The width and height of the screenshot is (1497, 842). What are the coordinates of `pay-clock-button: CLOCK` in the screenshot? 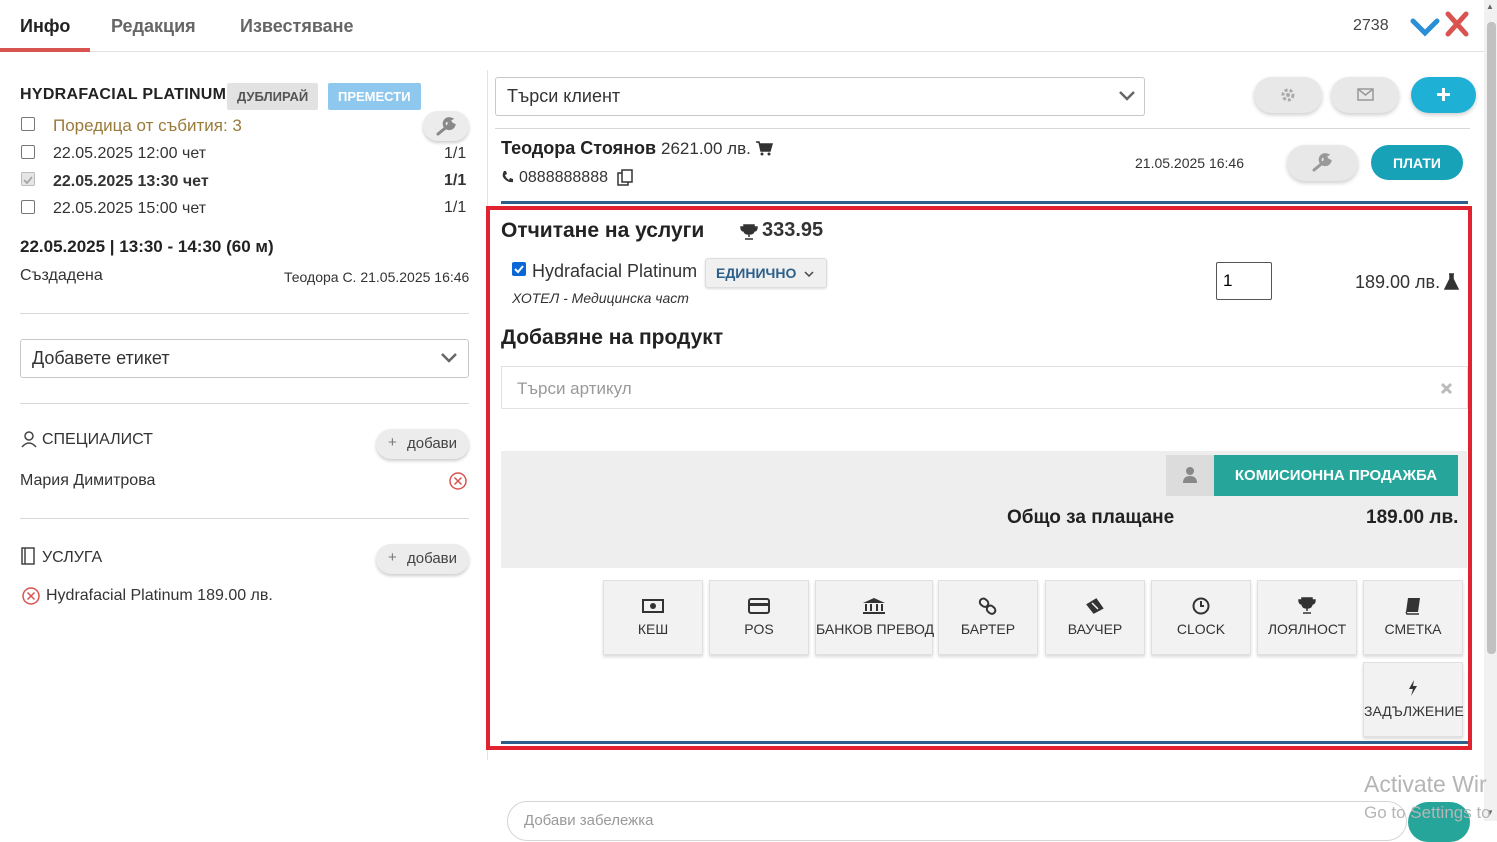 It's located at (1201, 617).